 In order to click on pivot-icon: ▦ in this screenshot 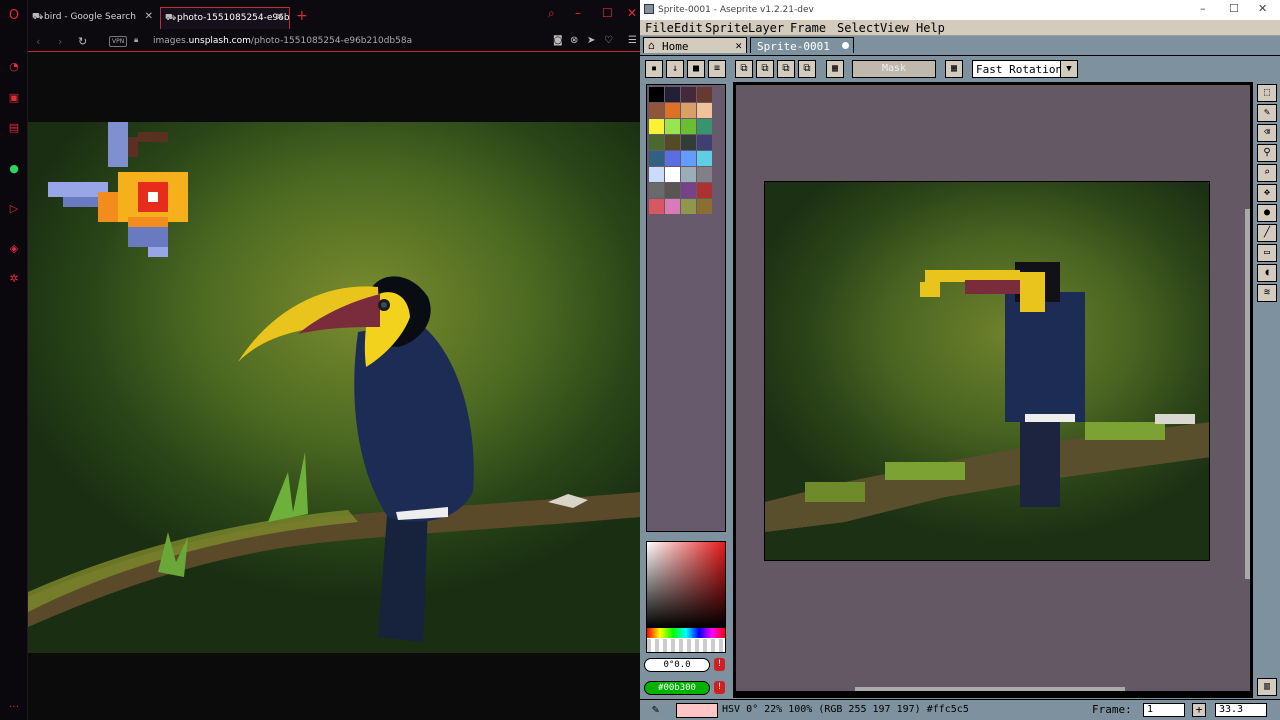, I will do `click(954, 69)`.